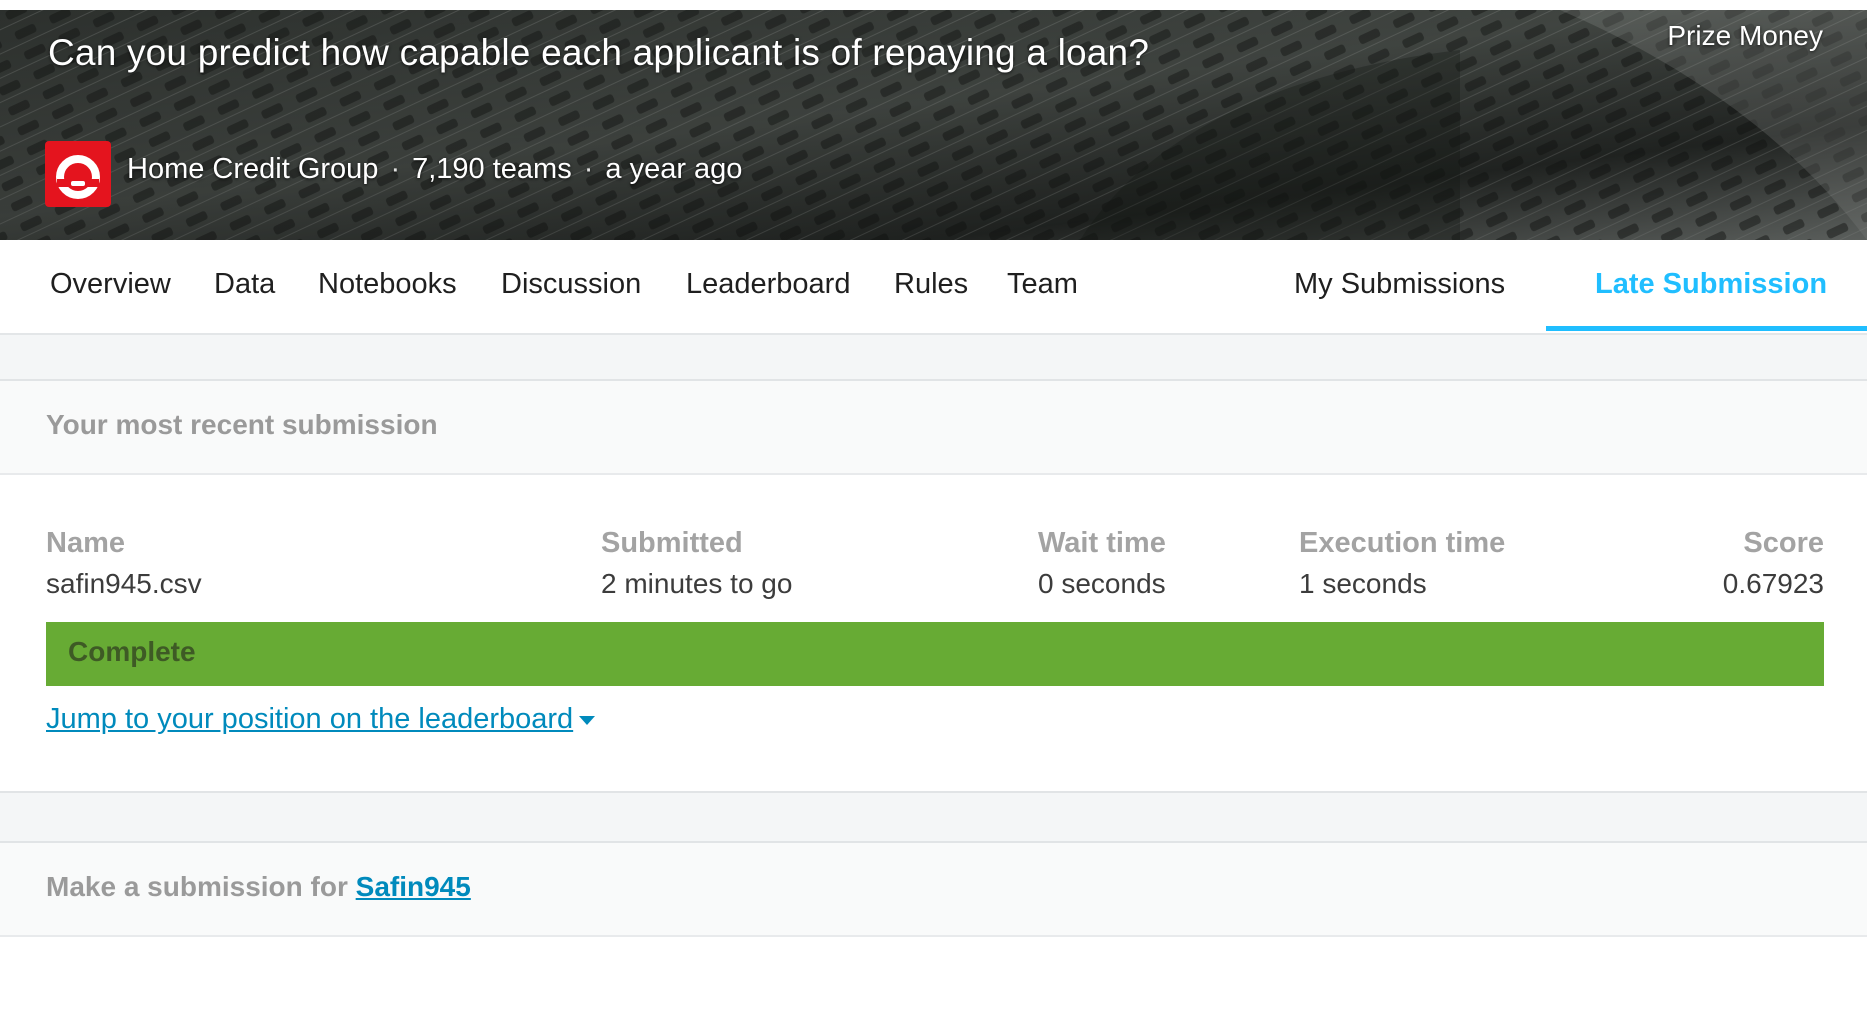 The width and height of the screenshot is (1867, 1011). I want to click on tab-discussion: Discussion, so click(571, 284).